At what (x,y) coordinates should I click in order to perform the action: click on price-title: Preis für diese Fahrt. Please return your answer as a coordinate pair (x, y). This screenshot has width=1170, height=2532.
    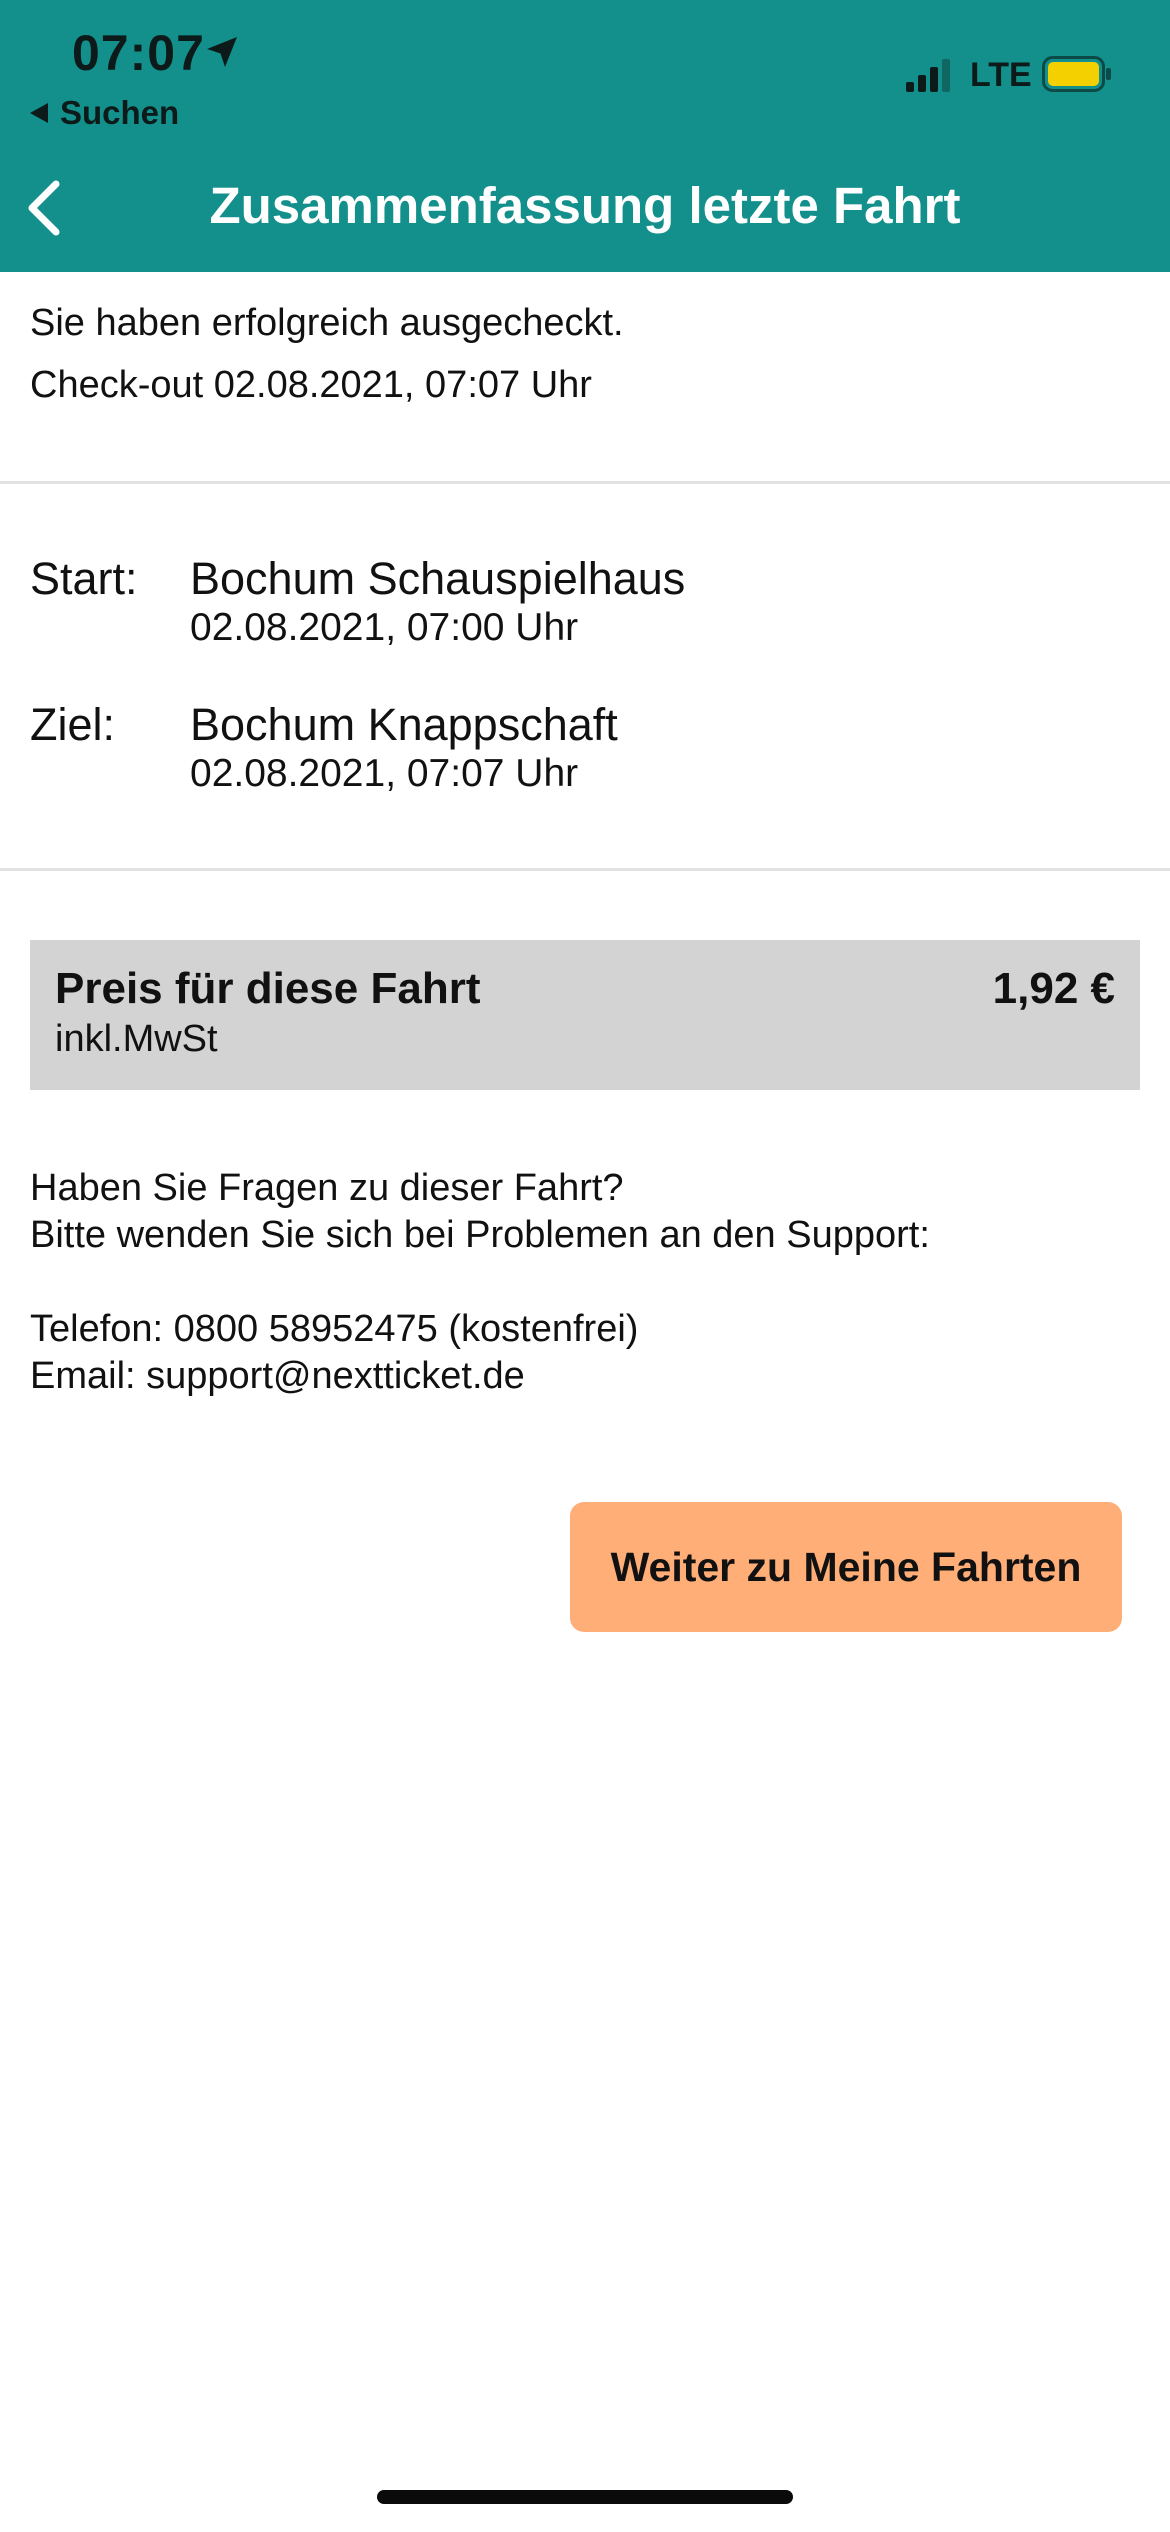
    Looking at the image, I should click on (268, 988).